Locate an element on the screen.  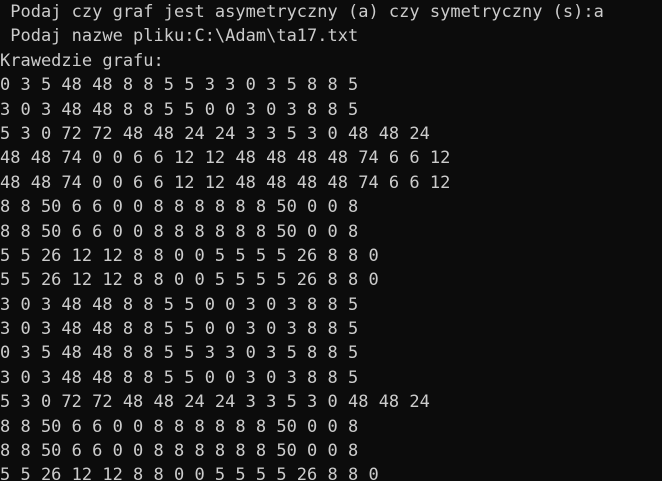
file-name-line: Podaj nazwe pliku:C:\Adam\ta17.txt is located at coordinates (179, 36).